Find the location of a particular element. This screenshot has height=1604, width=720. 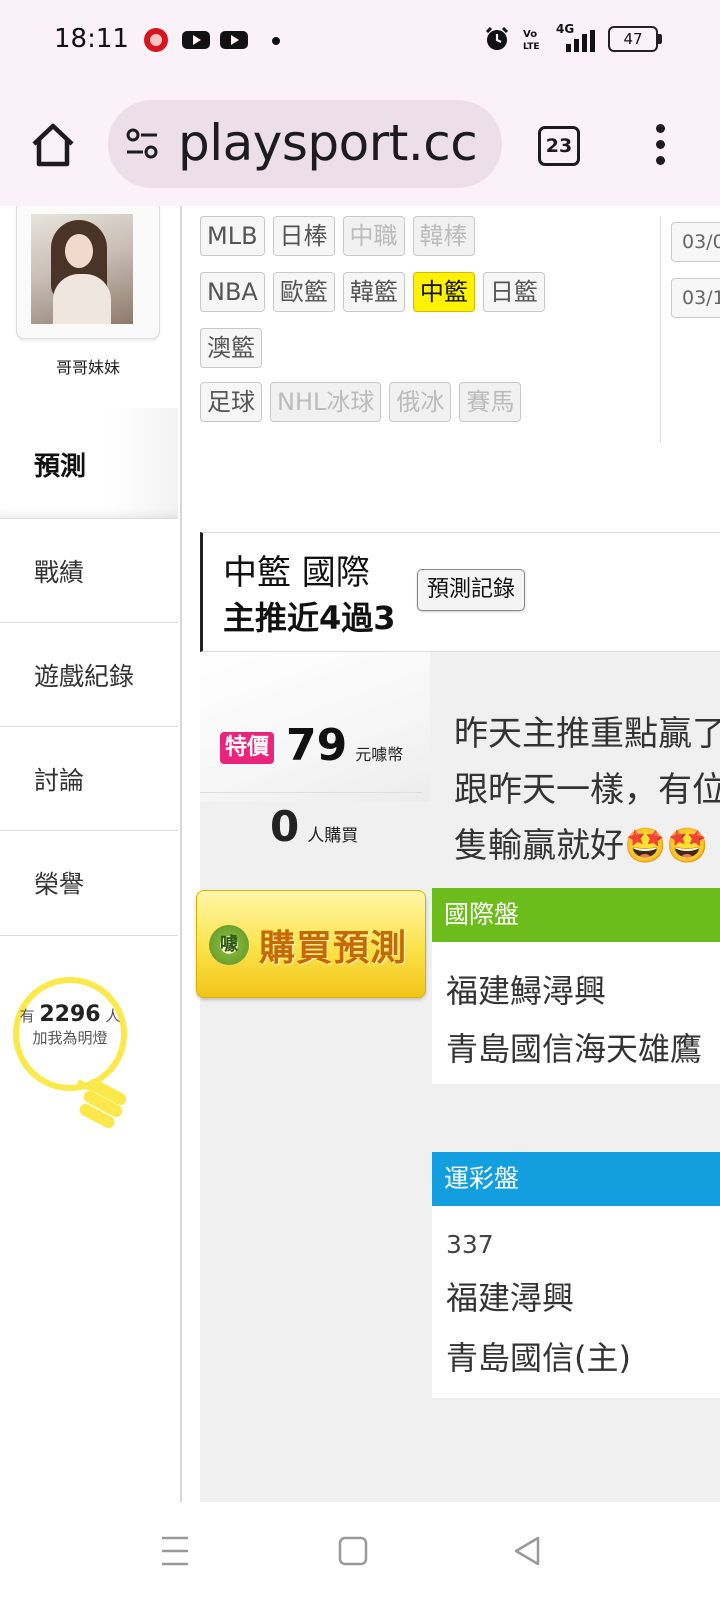

tab-switcher-button: 23 is located at coordinates (559, 146).